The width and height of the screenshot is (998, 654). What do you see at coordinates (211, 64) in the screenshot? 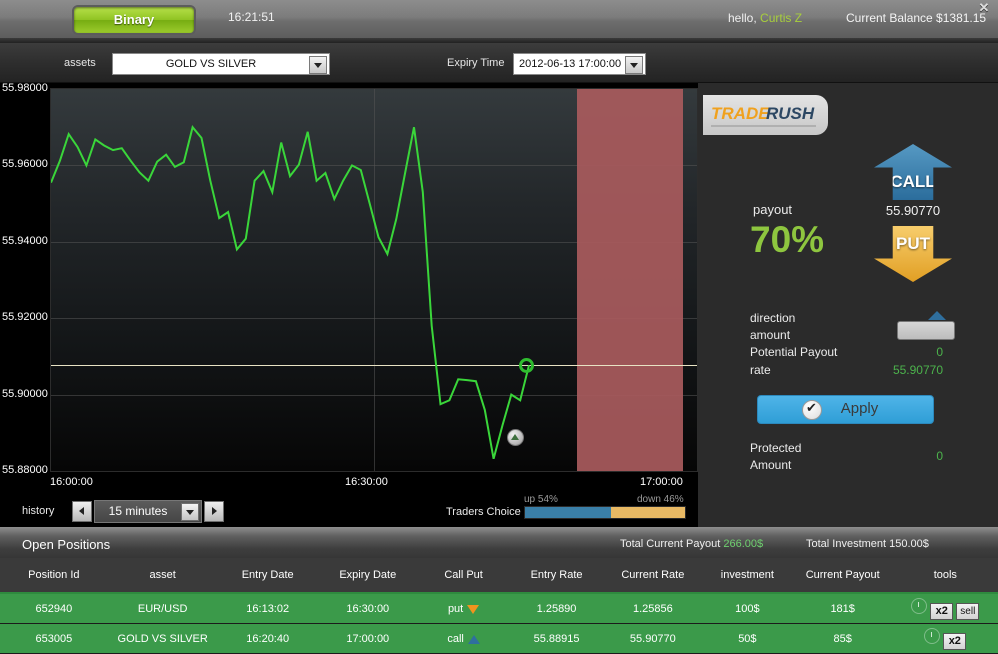
I see `asset-select-value: GOLD VS SILVER` at bounding box center [211, 64].